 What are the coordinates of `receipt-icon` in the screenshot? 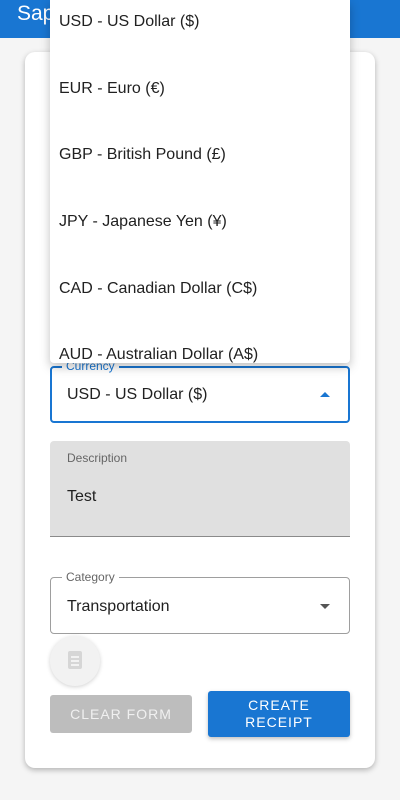 It's located at (75, 660).